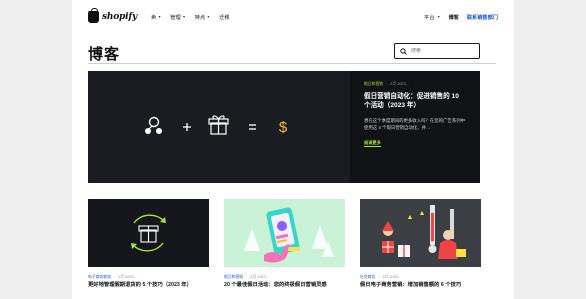  Describe the element at coordinates (292, 63) in the screenshot. I see `divider` at that location.